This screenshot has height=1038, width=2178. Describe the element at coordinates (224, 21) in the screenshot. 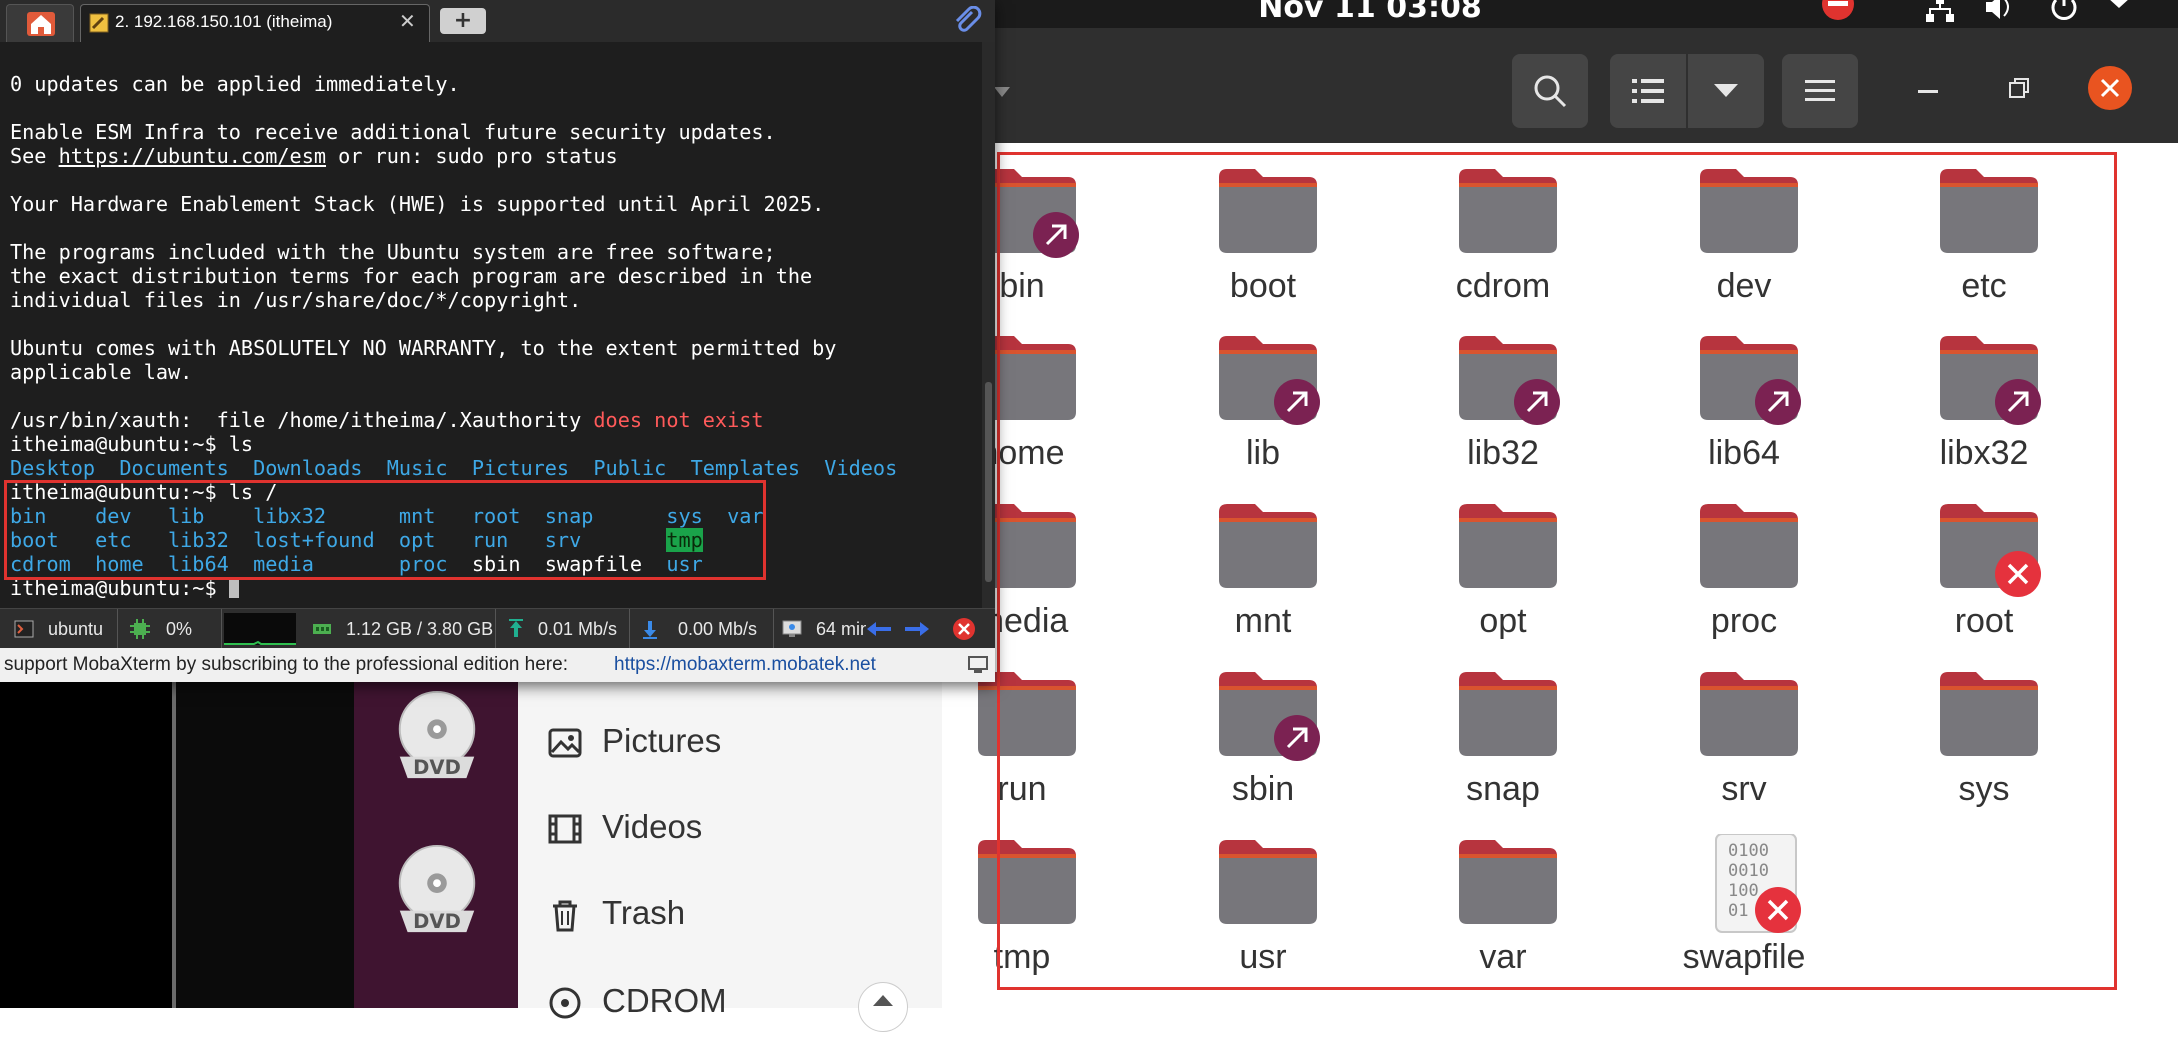

I see `tab-label: 2. 192.168.150.101 (itheima)` at that location.